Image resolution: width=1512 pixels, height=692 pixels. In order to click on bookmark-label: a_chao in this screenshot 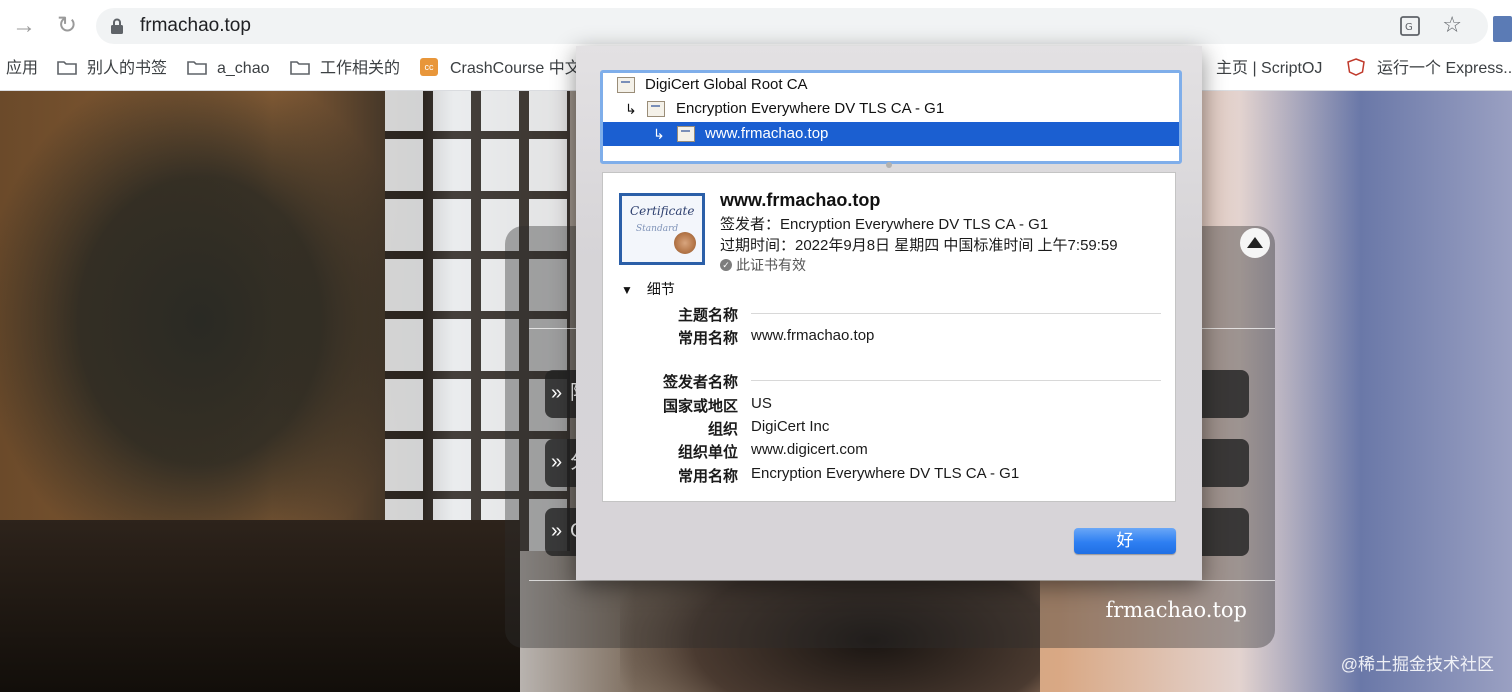, I will do `click(243, 68)`.